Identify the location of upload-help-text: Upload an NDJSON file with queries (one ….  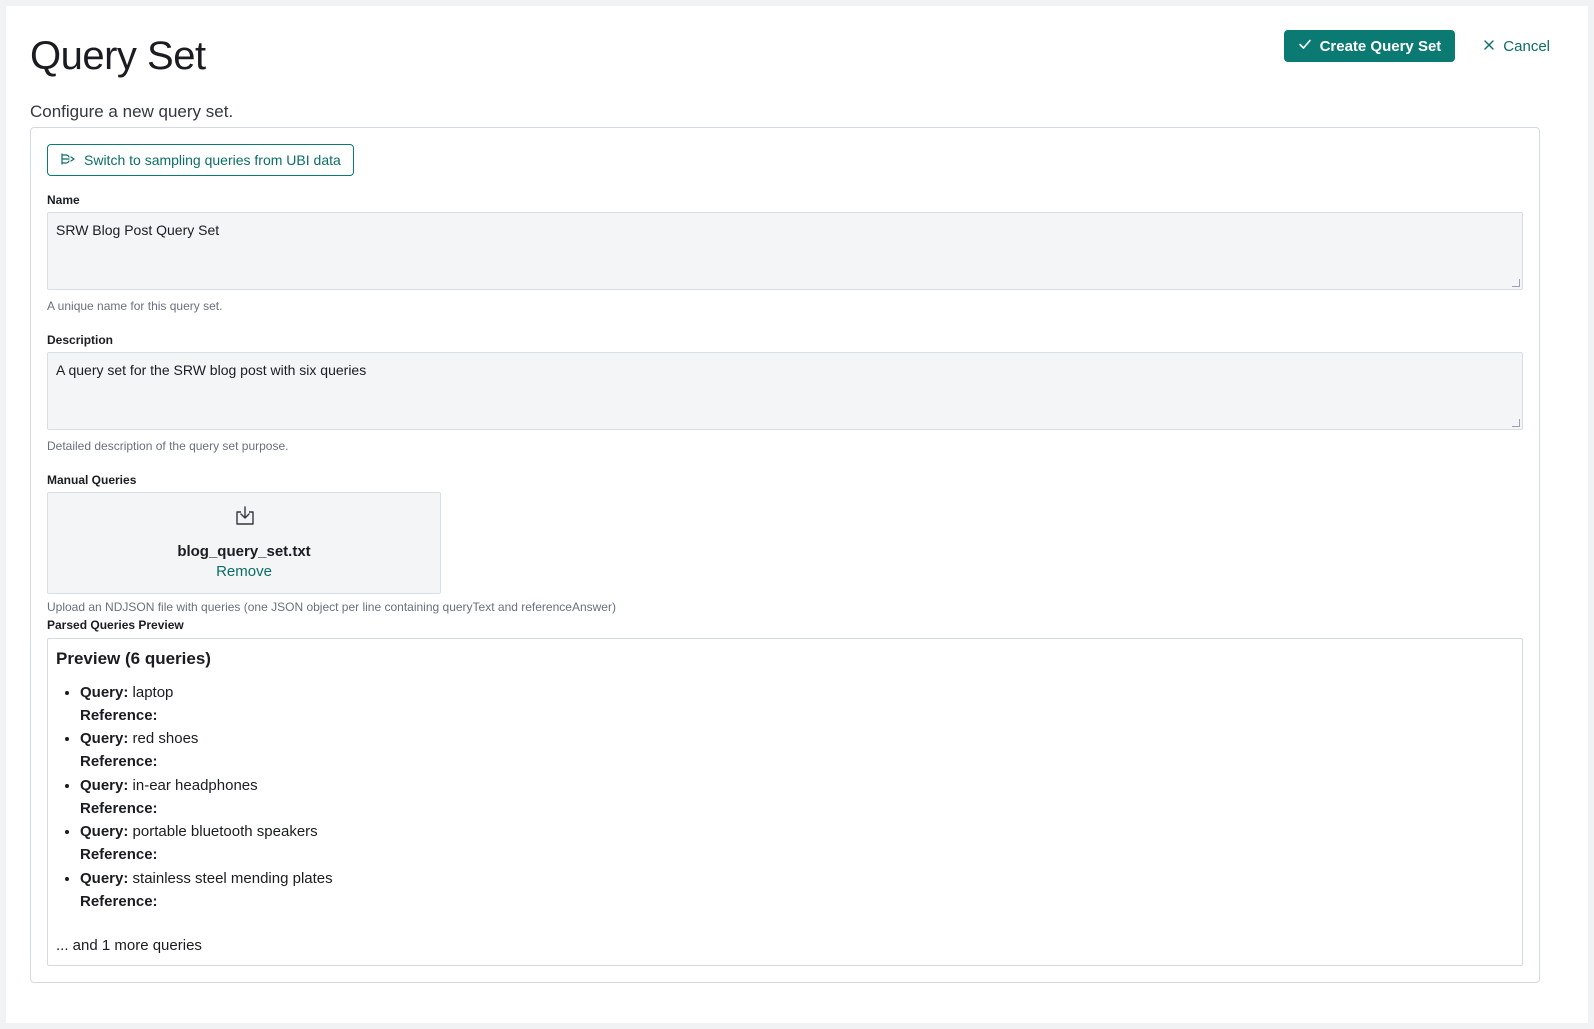
(331, 607).